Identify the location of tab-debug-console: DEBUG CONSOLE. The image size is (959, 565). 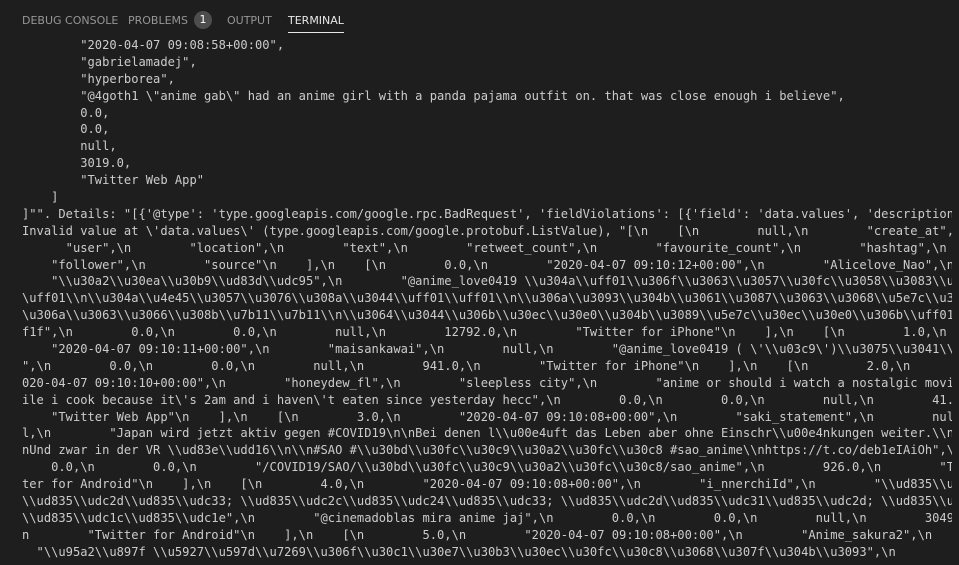
(70, 20).